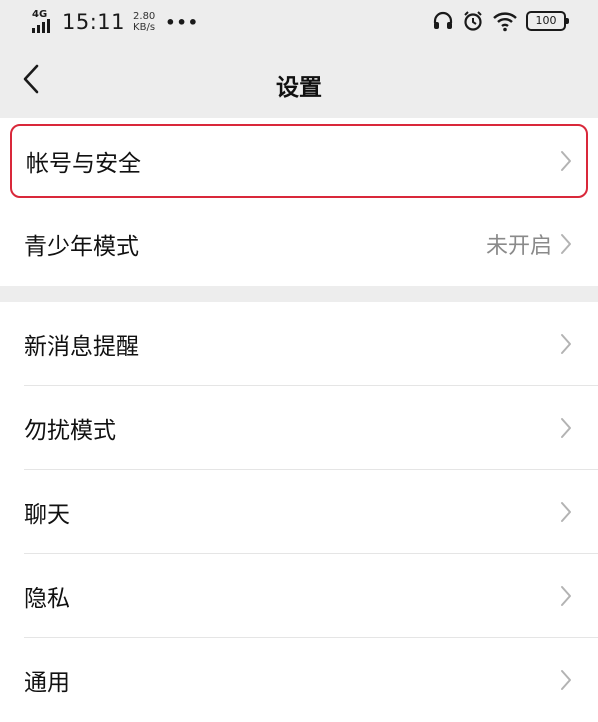  I want to click on settings-item-label: 帐号与安全, so click(83, 164).